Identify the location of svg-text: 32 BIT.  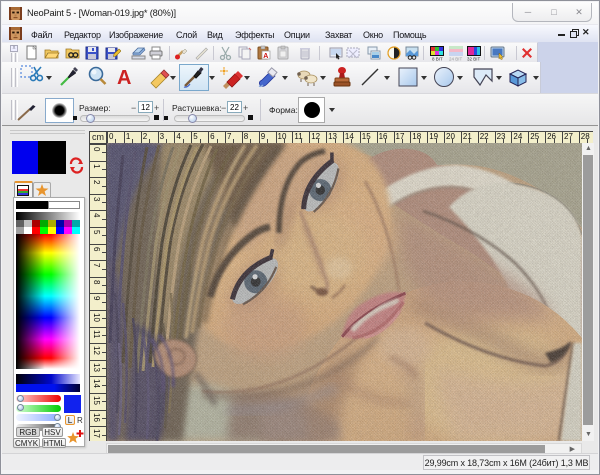
(474, 59).